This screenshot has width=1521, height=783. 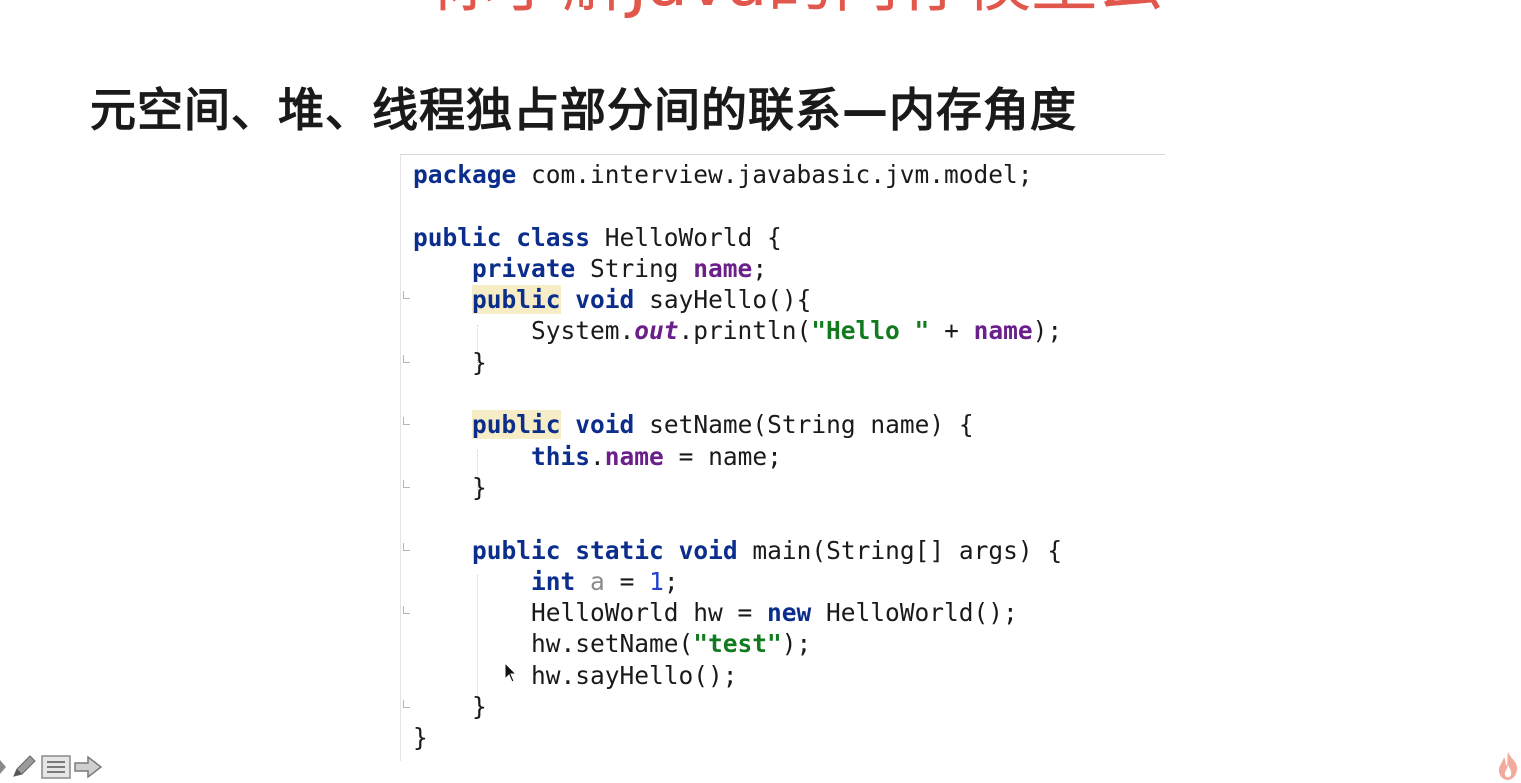 I want to click on code-token: "test", so click(x=737, y=644).